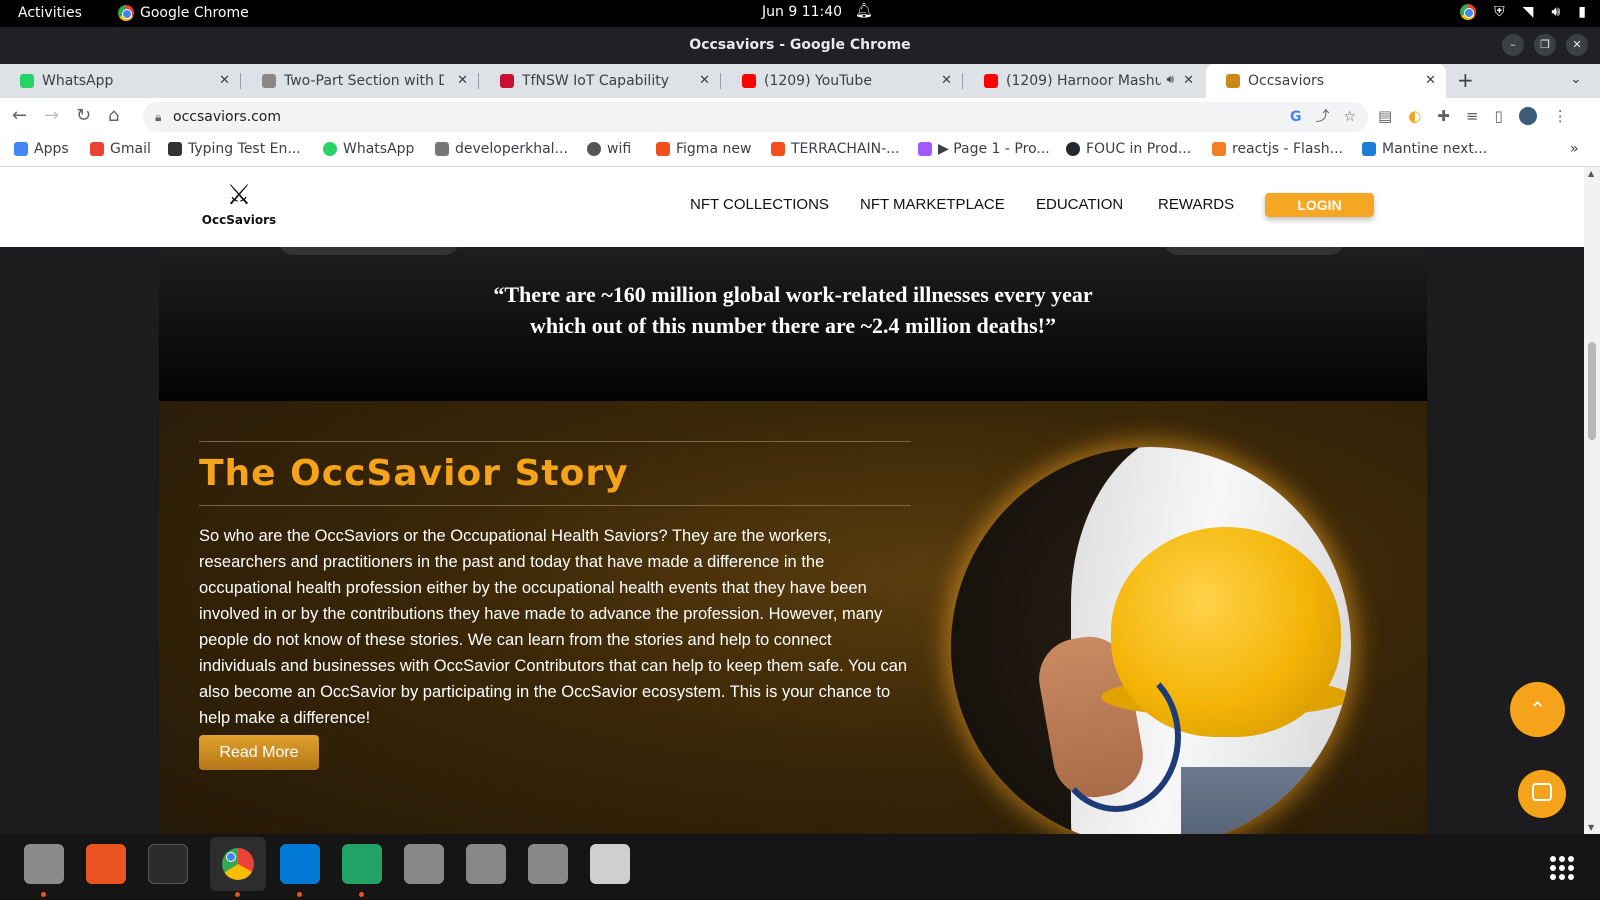 Image resolution: width=1600 pixels, height=900 pixels. Describe the element at coordinates (1296, 117) in the screenshot. I see `google-lens-icon: G` at that location.